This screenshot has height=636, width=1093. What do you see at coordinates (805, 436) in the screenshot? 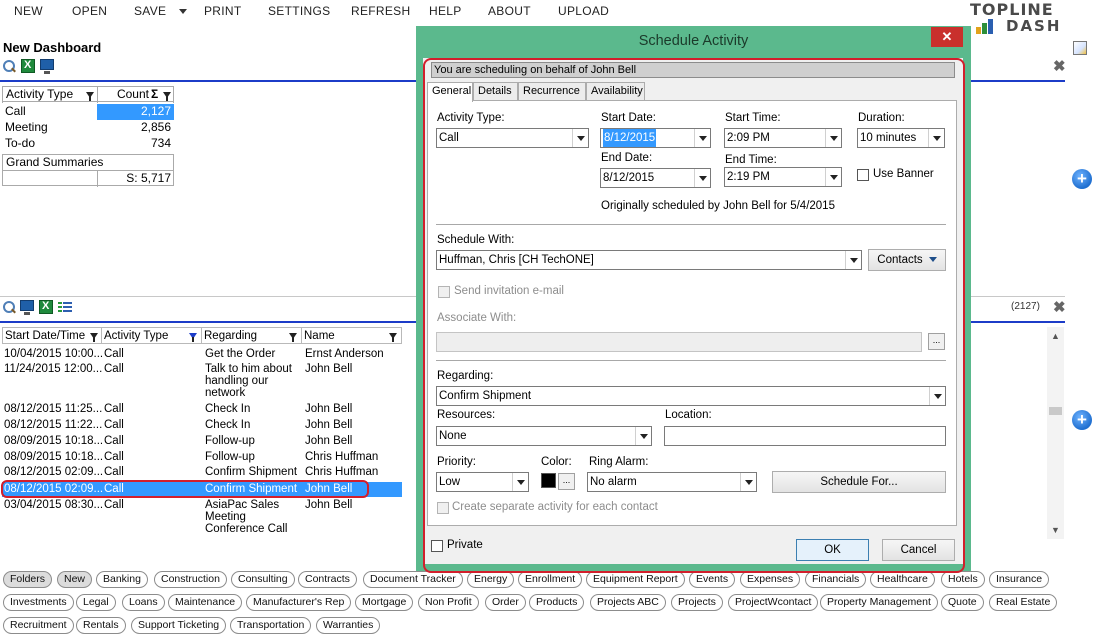
I see `location-field` at bounding box center [805, 436].